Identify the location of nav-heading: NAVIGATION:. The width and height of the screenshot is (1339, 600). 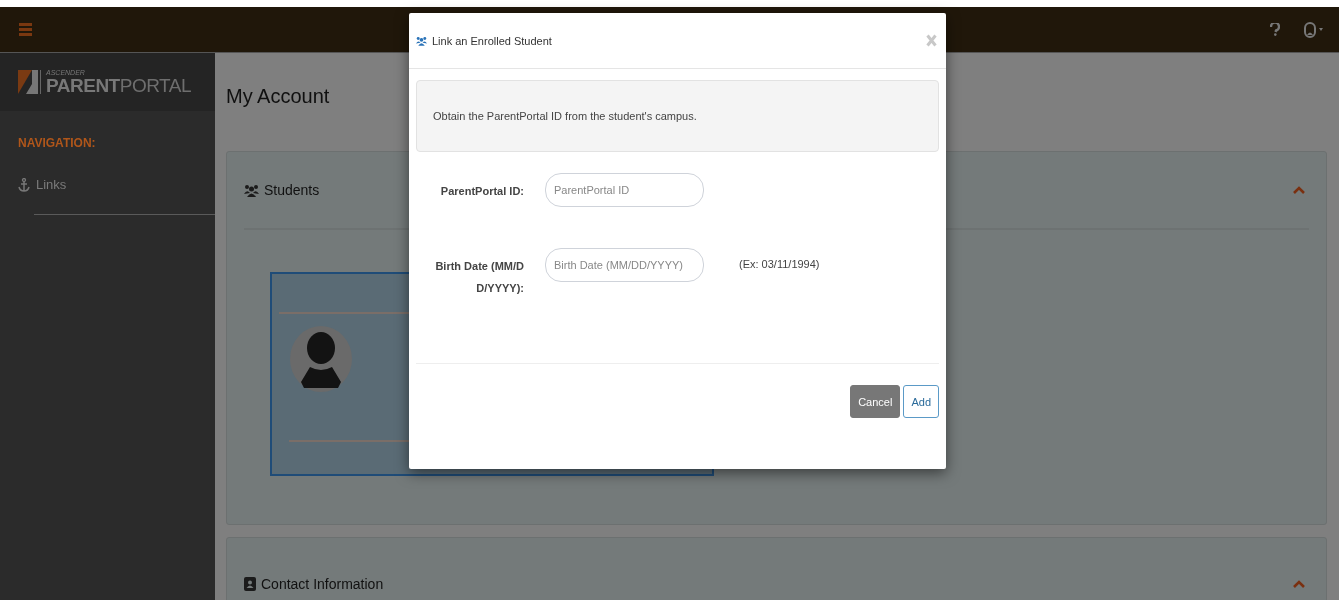
(57, 143).